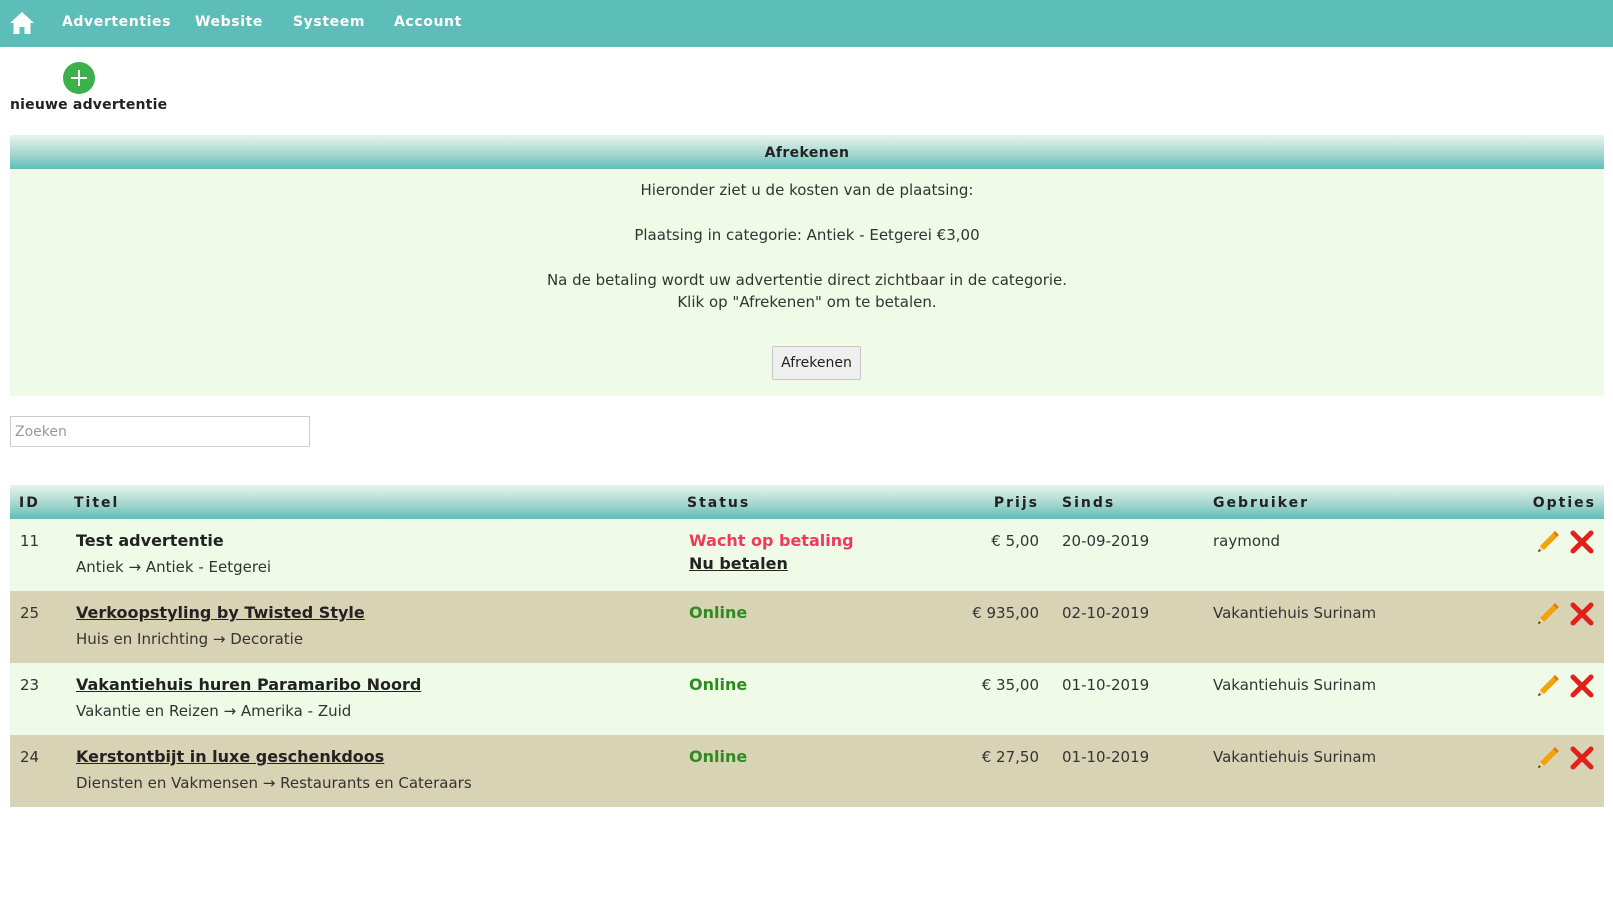 This screenshot has width=1613, height=898. I want to click on nav-item-account: Account, so click(428, 22).